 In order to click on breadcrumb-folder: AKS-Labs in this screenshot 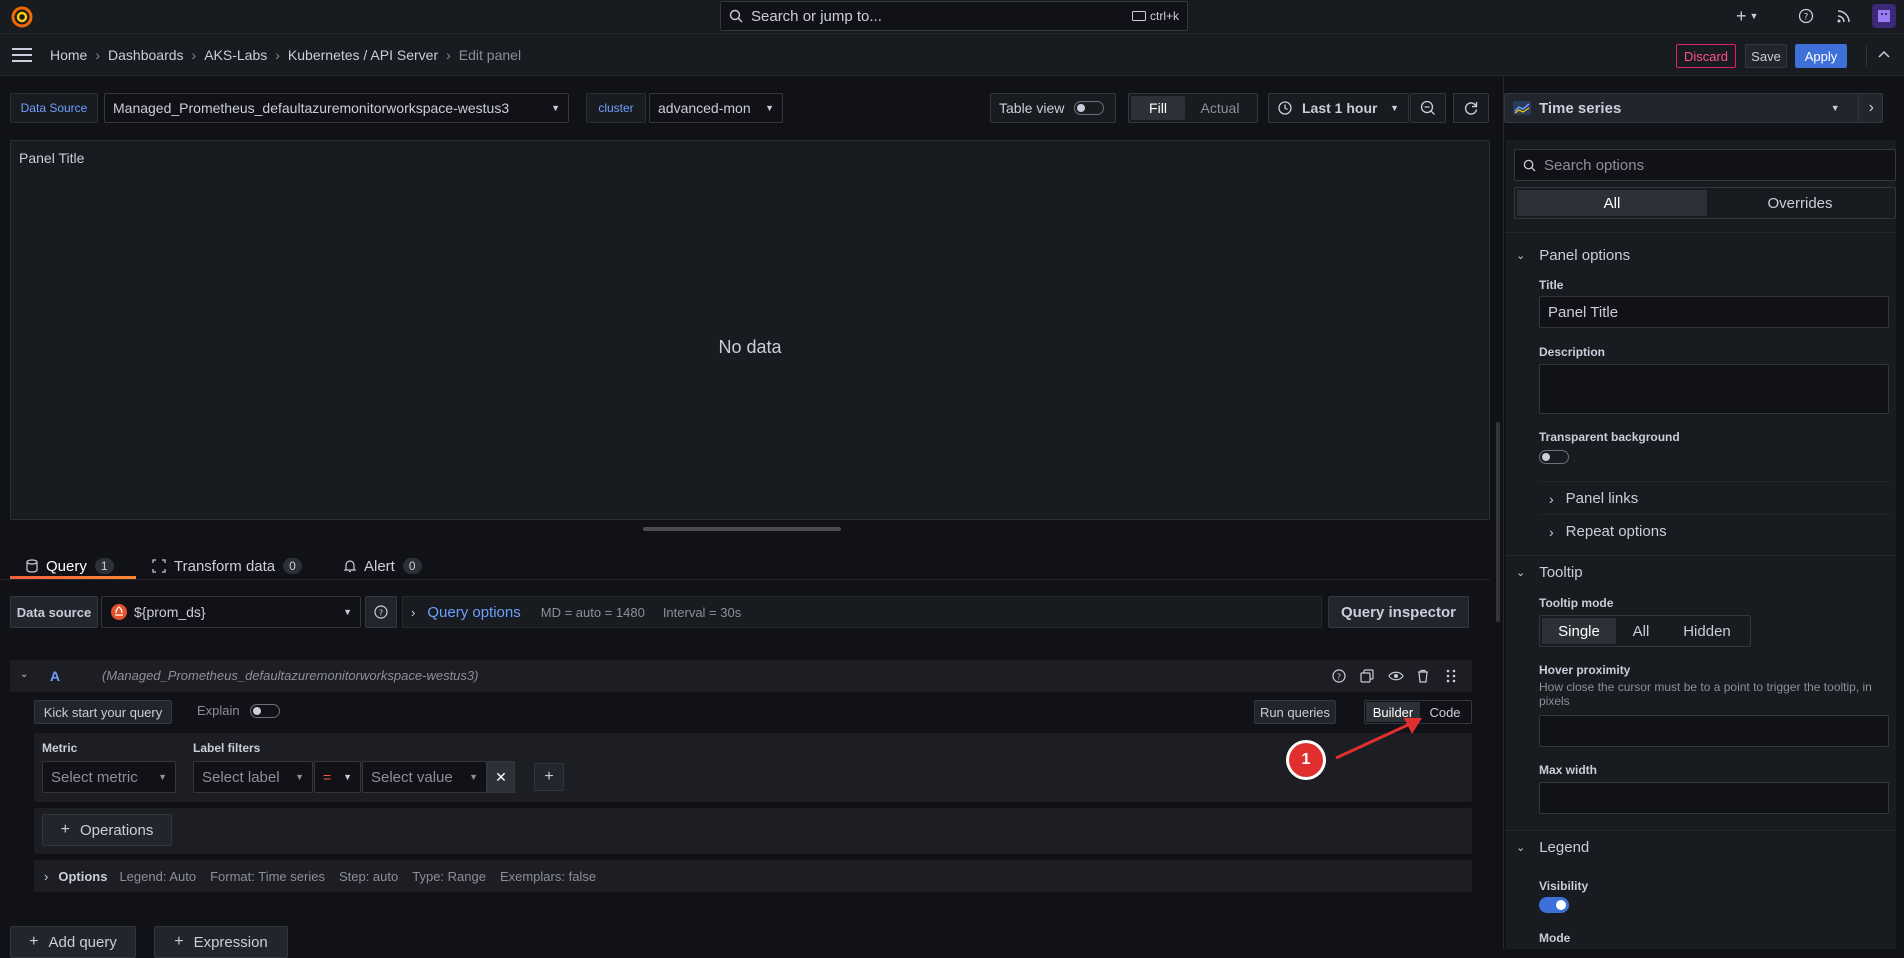, I will do `click(235, 55)`.